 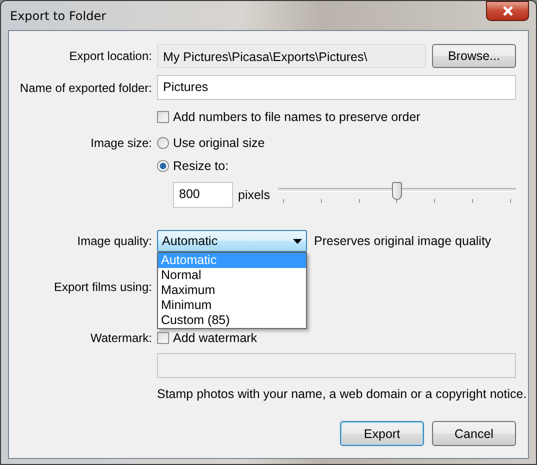 I want to click on dropdown-option: Normal, so click(x=232, y=275).